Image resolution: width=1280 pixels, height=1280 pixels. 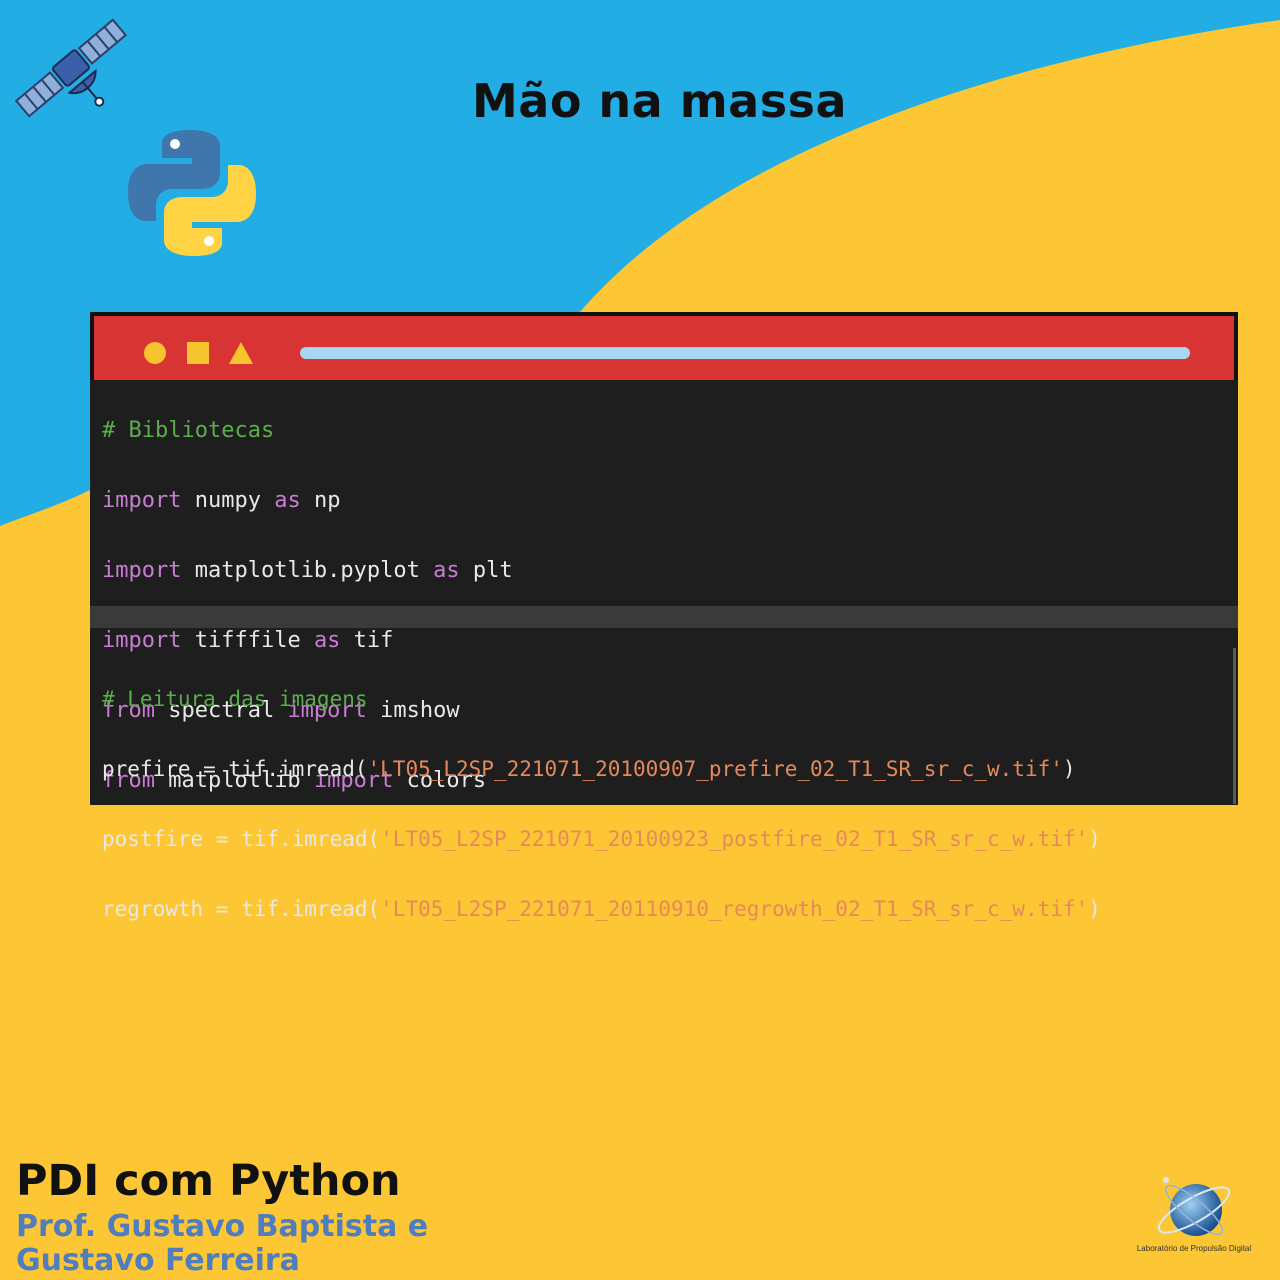 What do you see at coordinates (664, 346) in the screenshot?
I see `window-titlebar` at bounding box center [664, 346].